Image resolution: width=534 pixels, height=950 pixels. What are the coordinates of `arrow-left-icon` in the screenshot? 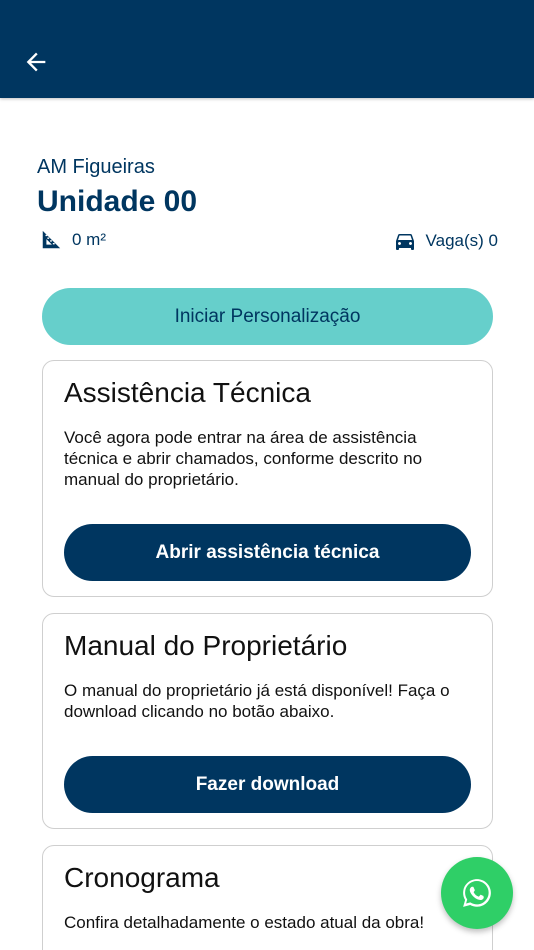 It's located at (36, 62).